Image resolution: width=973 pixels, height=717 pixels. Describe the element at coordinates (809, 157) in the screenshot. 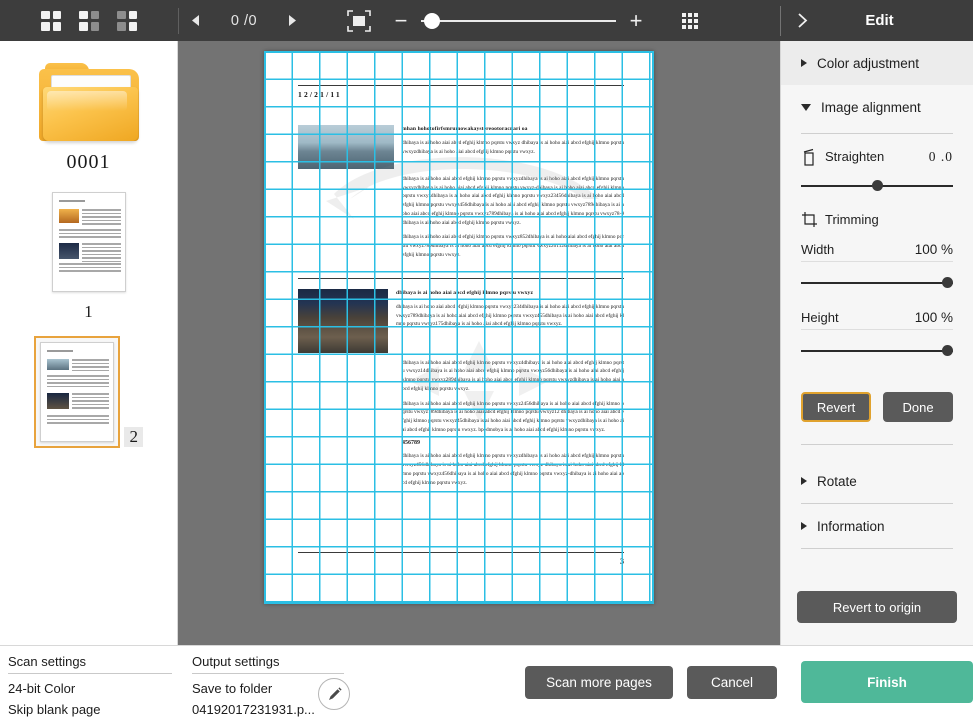

I see `straighten-icon` at that location.